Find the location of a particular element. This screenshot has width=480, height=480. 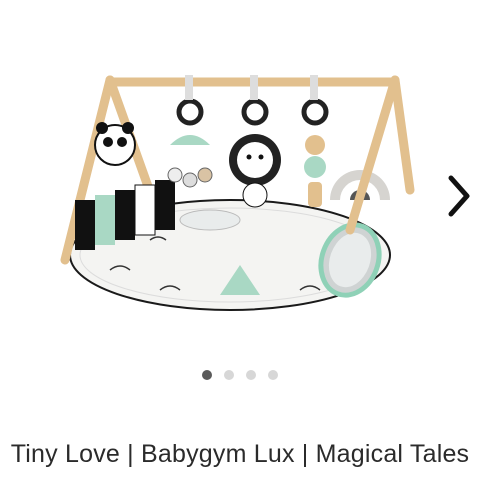

panda-toy is located at coordinates (115, 144).